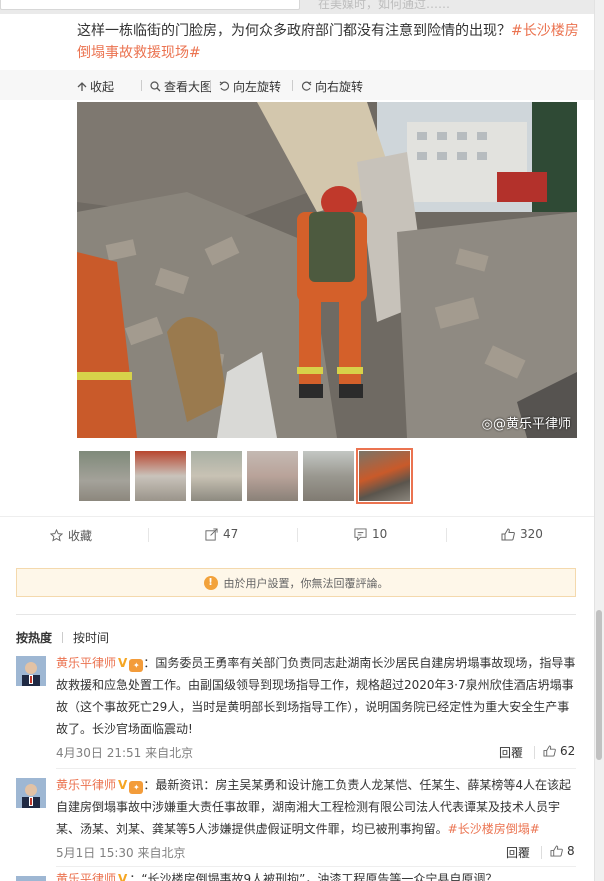  What do you see at coordinates (370, 534) in the screenshot?
I see `comment-button: 10` at bounding box center [370, 534].